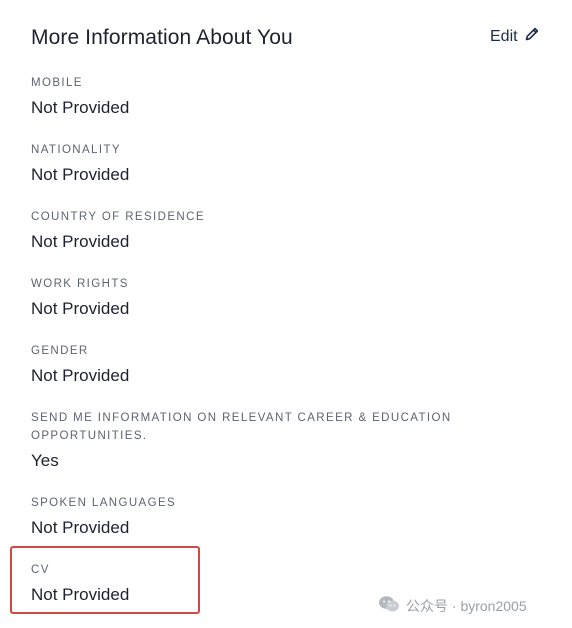 The width and height of the screenshot is (572, 628). Describe the element at coordinates (251, 364) in the screenshot. I see `field-gender: GENDER Not Provided` at that location.